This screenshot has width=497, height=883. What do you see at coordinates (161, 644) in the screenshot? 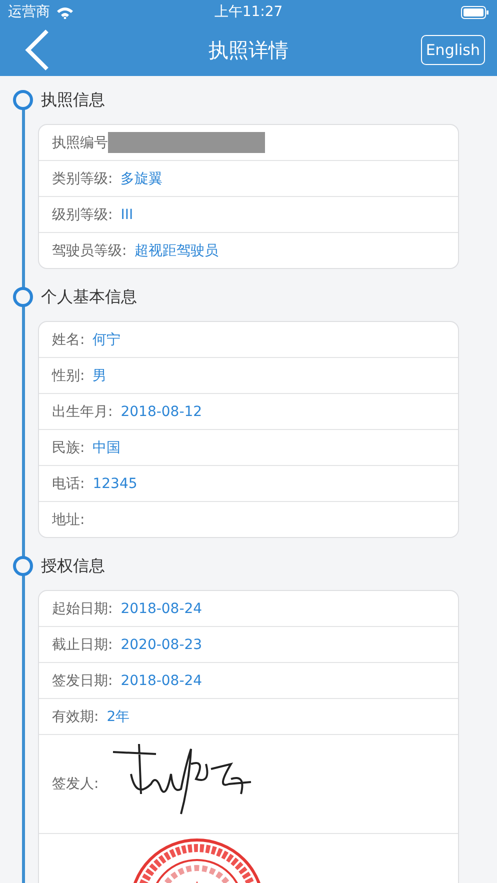
I see `field-value: 2020-08-23` at bounding box center [161, 644].